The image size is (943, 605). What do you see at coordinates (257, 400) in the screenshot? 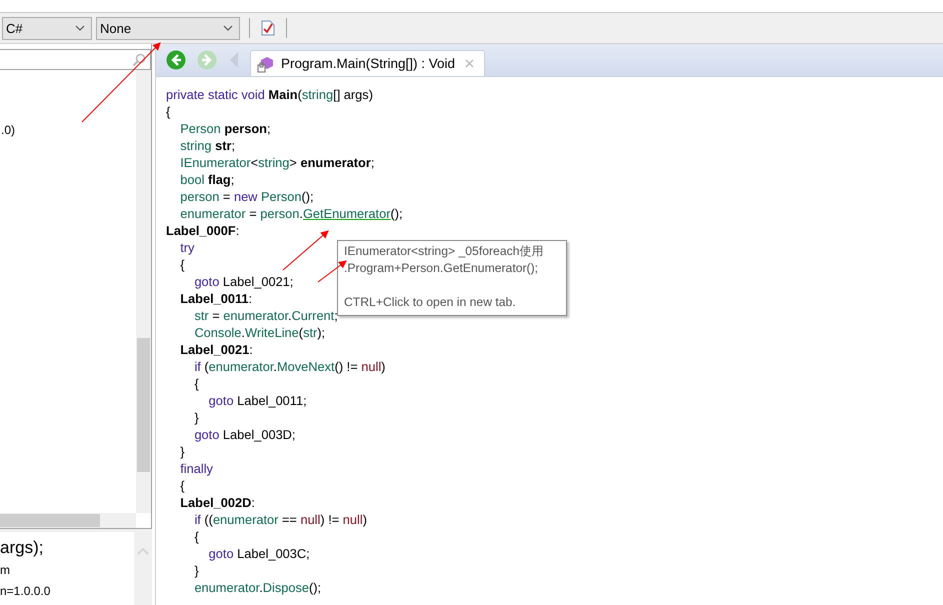
I see `code-line: goto Label_0011;` at bounding box center [257, 400].